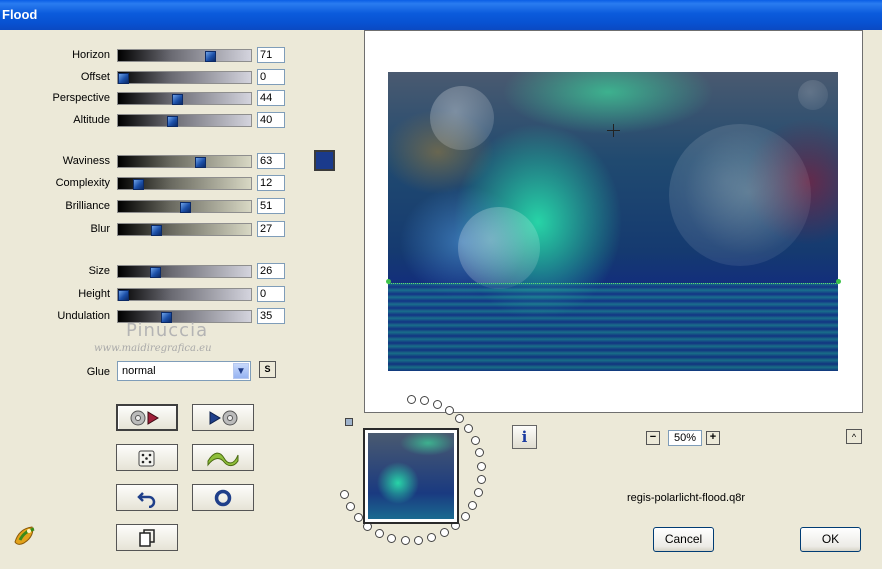  I want to click on offset-value-field: 0, so click(271, 77).